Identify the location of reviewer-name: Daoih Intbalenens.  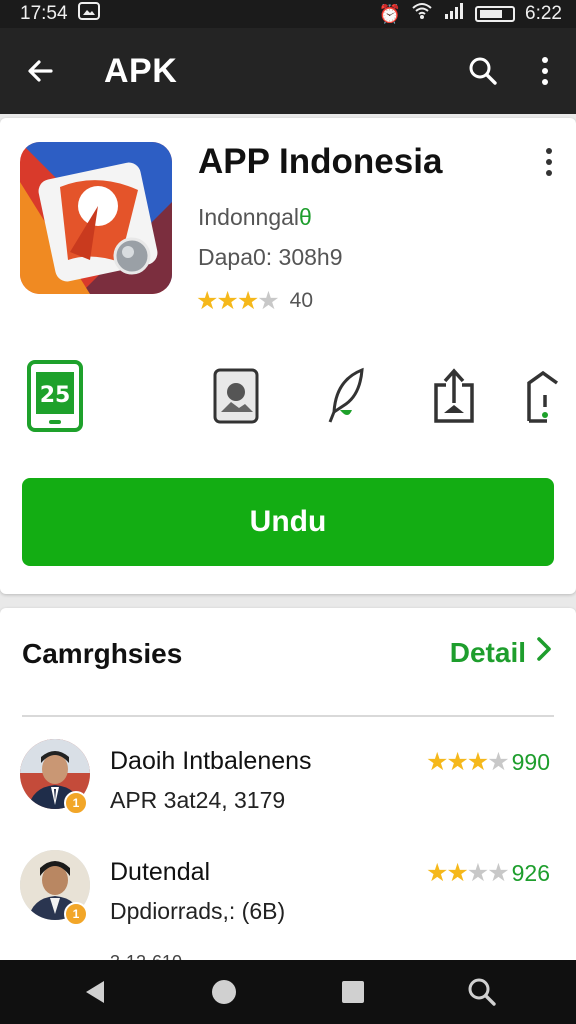
(211, 761).